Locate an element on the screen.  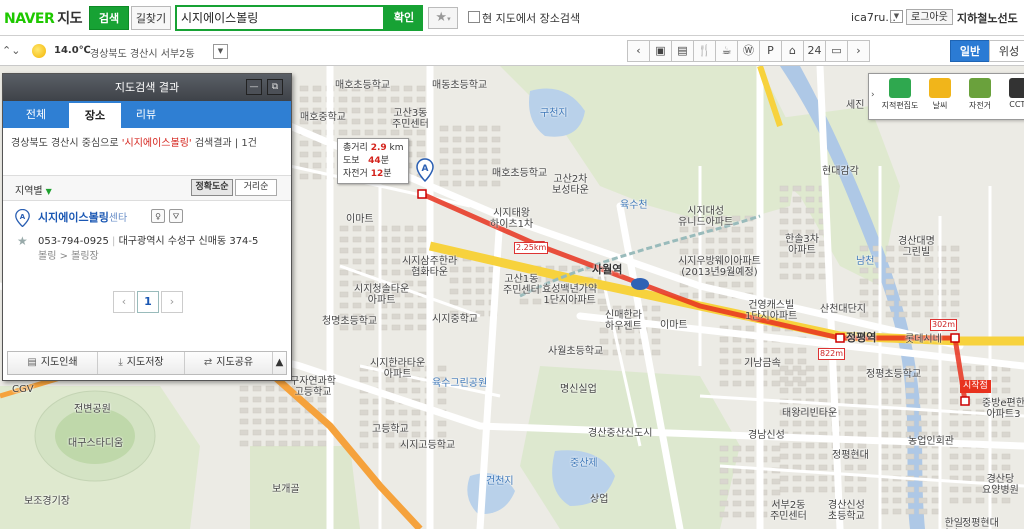
sort-accuracy-button: 정확도순 is located at coordinates (212, 187).